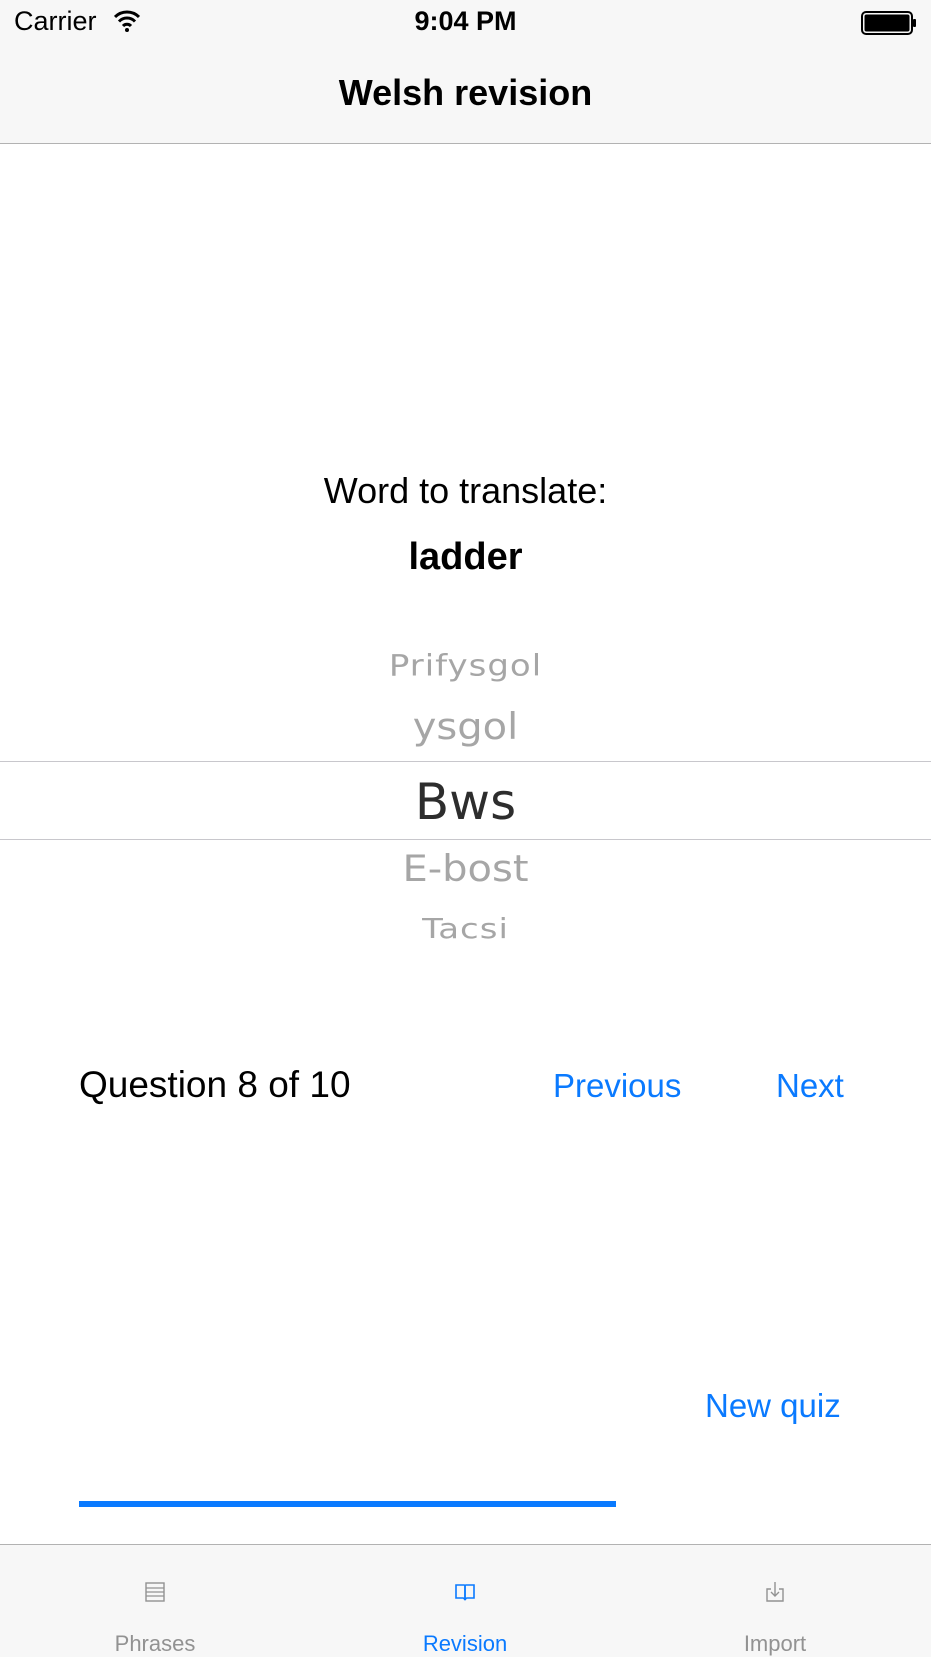 This screenshot has height=1657, width=931. What do you see at coordinates (775, 1592) in the screenshot?
I see `import-icon` at bounding box center [775, 1592].